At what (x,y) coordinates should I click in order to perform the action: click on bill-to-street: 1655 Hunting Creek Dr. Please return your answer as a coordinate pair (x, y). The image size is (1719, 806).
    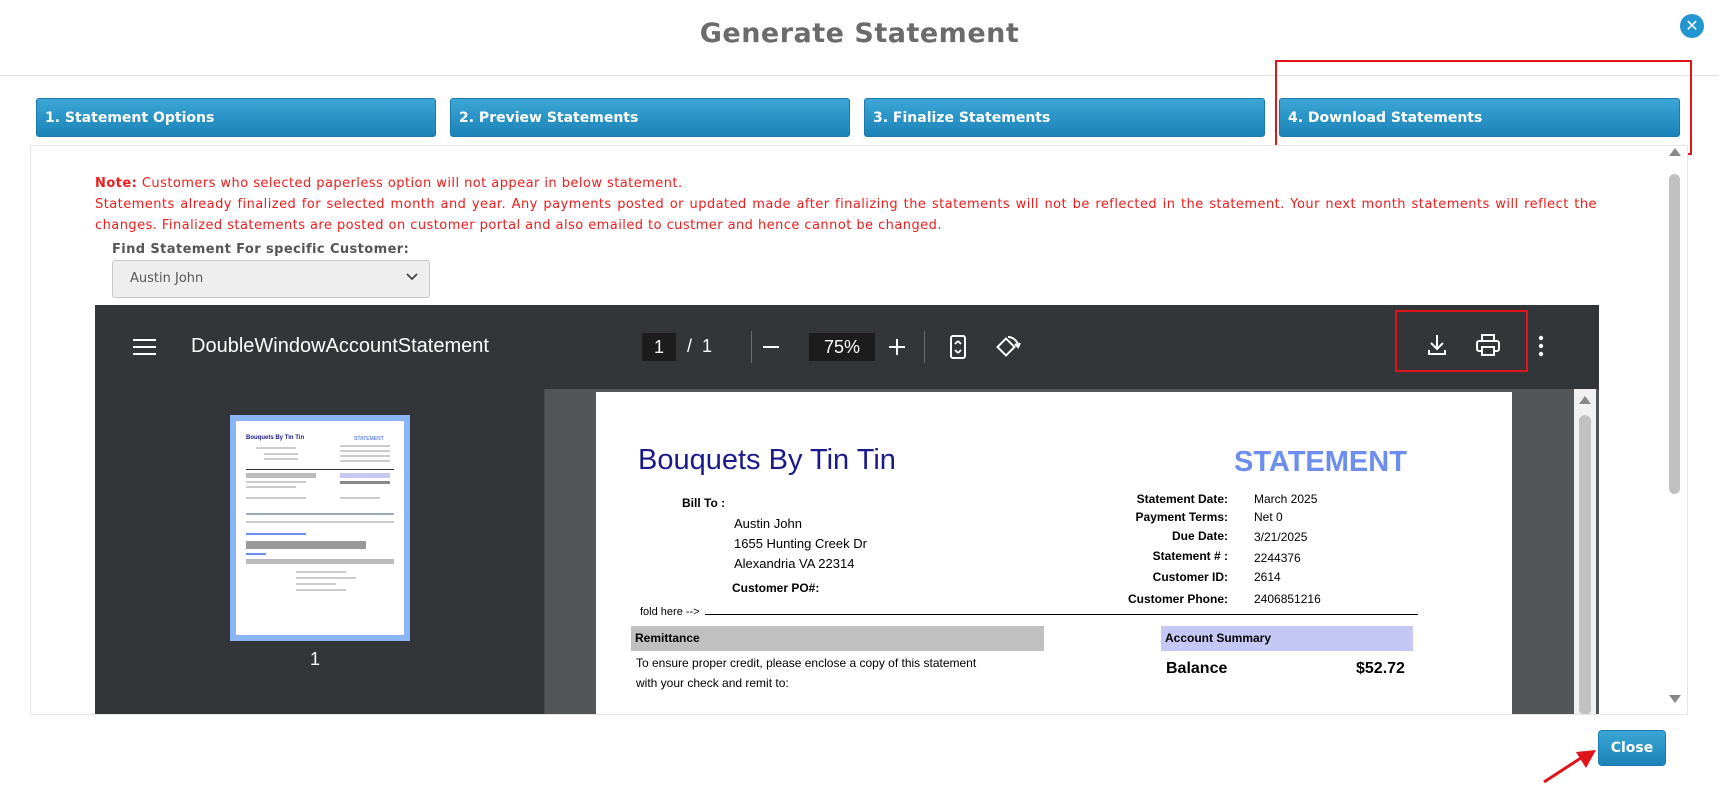
    Looking at the image, I should click on (800, 543).